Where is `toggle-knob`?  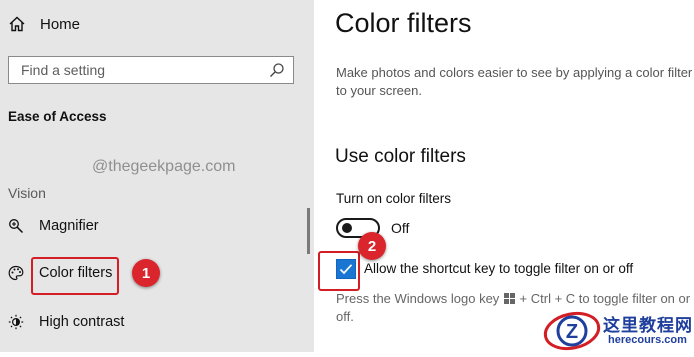
toggle-knob is located at coordinates (347, 228).